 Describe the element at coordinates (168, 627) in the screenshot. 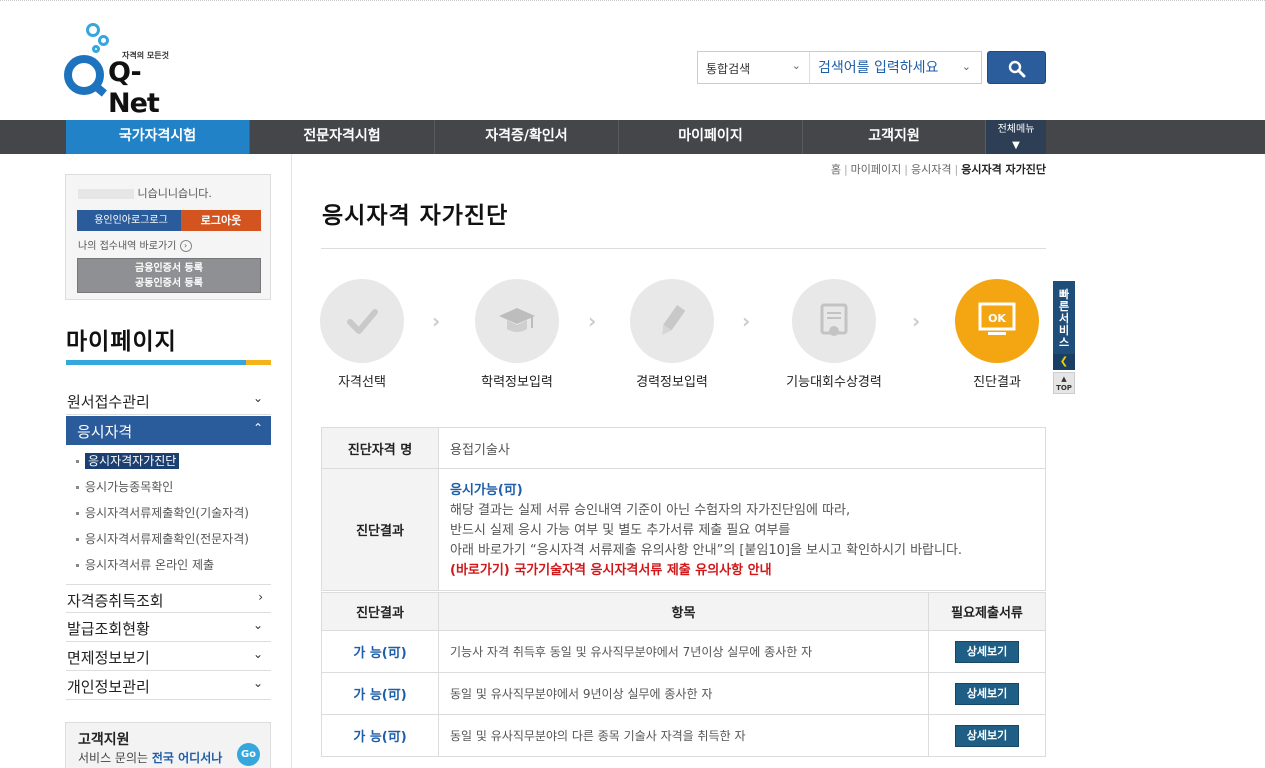

I see `sidebar-item-issue-status: 발급조회현황 ⌄` at that location.